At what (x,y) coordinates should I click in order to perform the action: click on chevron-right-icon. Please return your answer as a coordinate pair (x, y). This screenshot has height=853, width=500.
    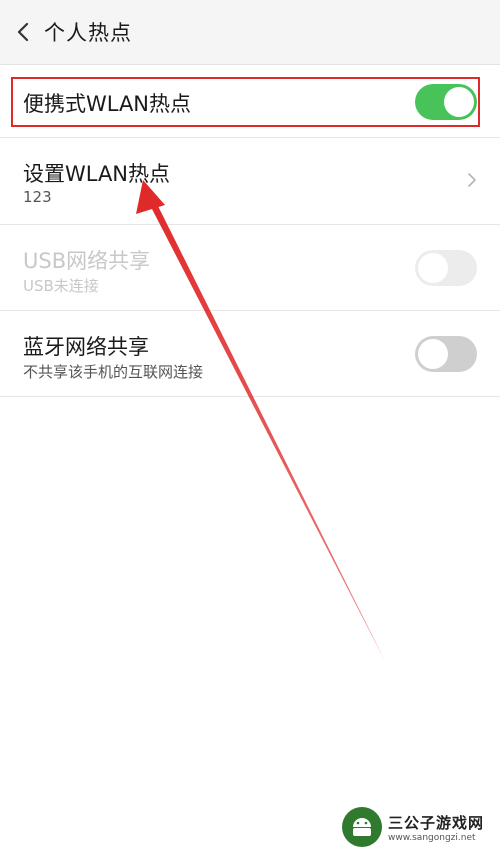
    Looking at the image, I should click on (472, 180).